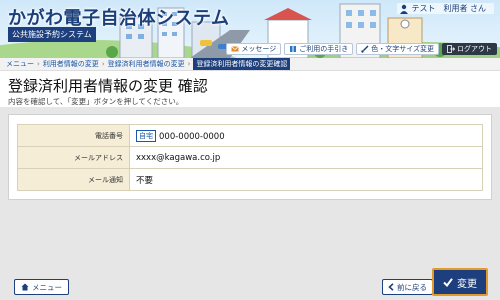  I want to click on change-button: 変更, so click(460, 282).